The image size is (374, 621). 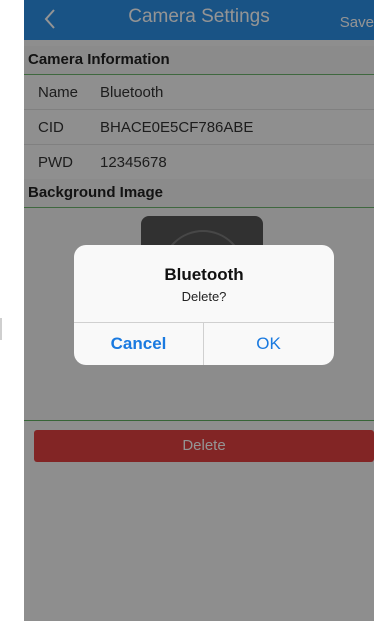 I want to click on page-edge-mark, so click(x=1, y=329).